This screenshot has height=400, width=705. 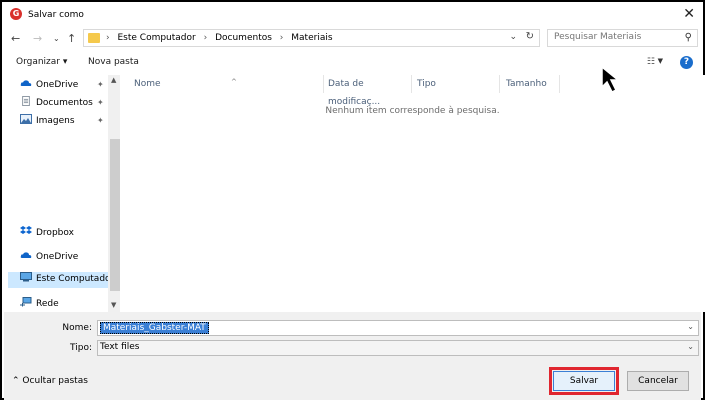 I want to click on column-header-name: Nome ^, so click(x=225, y=84).